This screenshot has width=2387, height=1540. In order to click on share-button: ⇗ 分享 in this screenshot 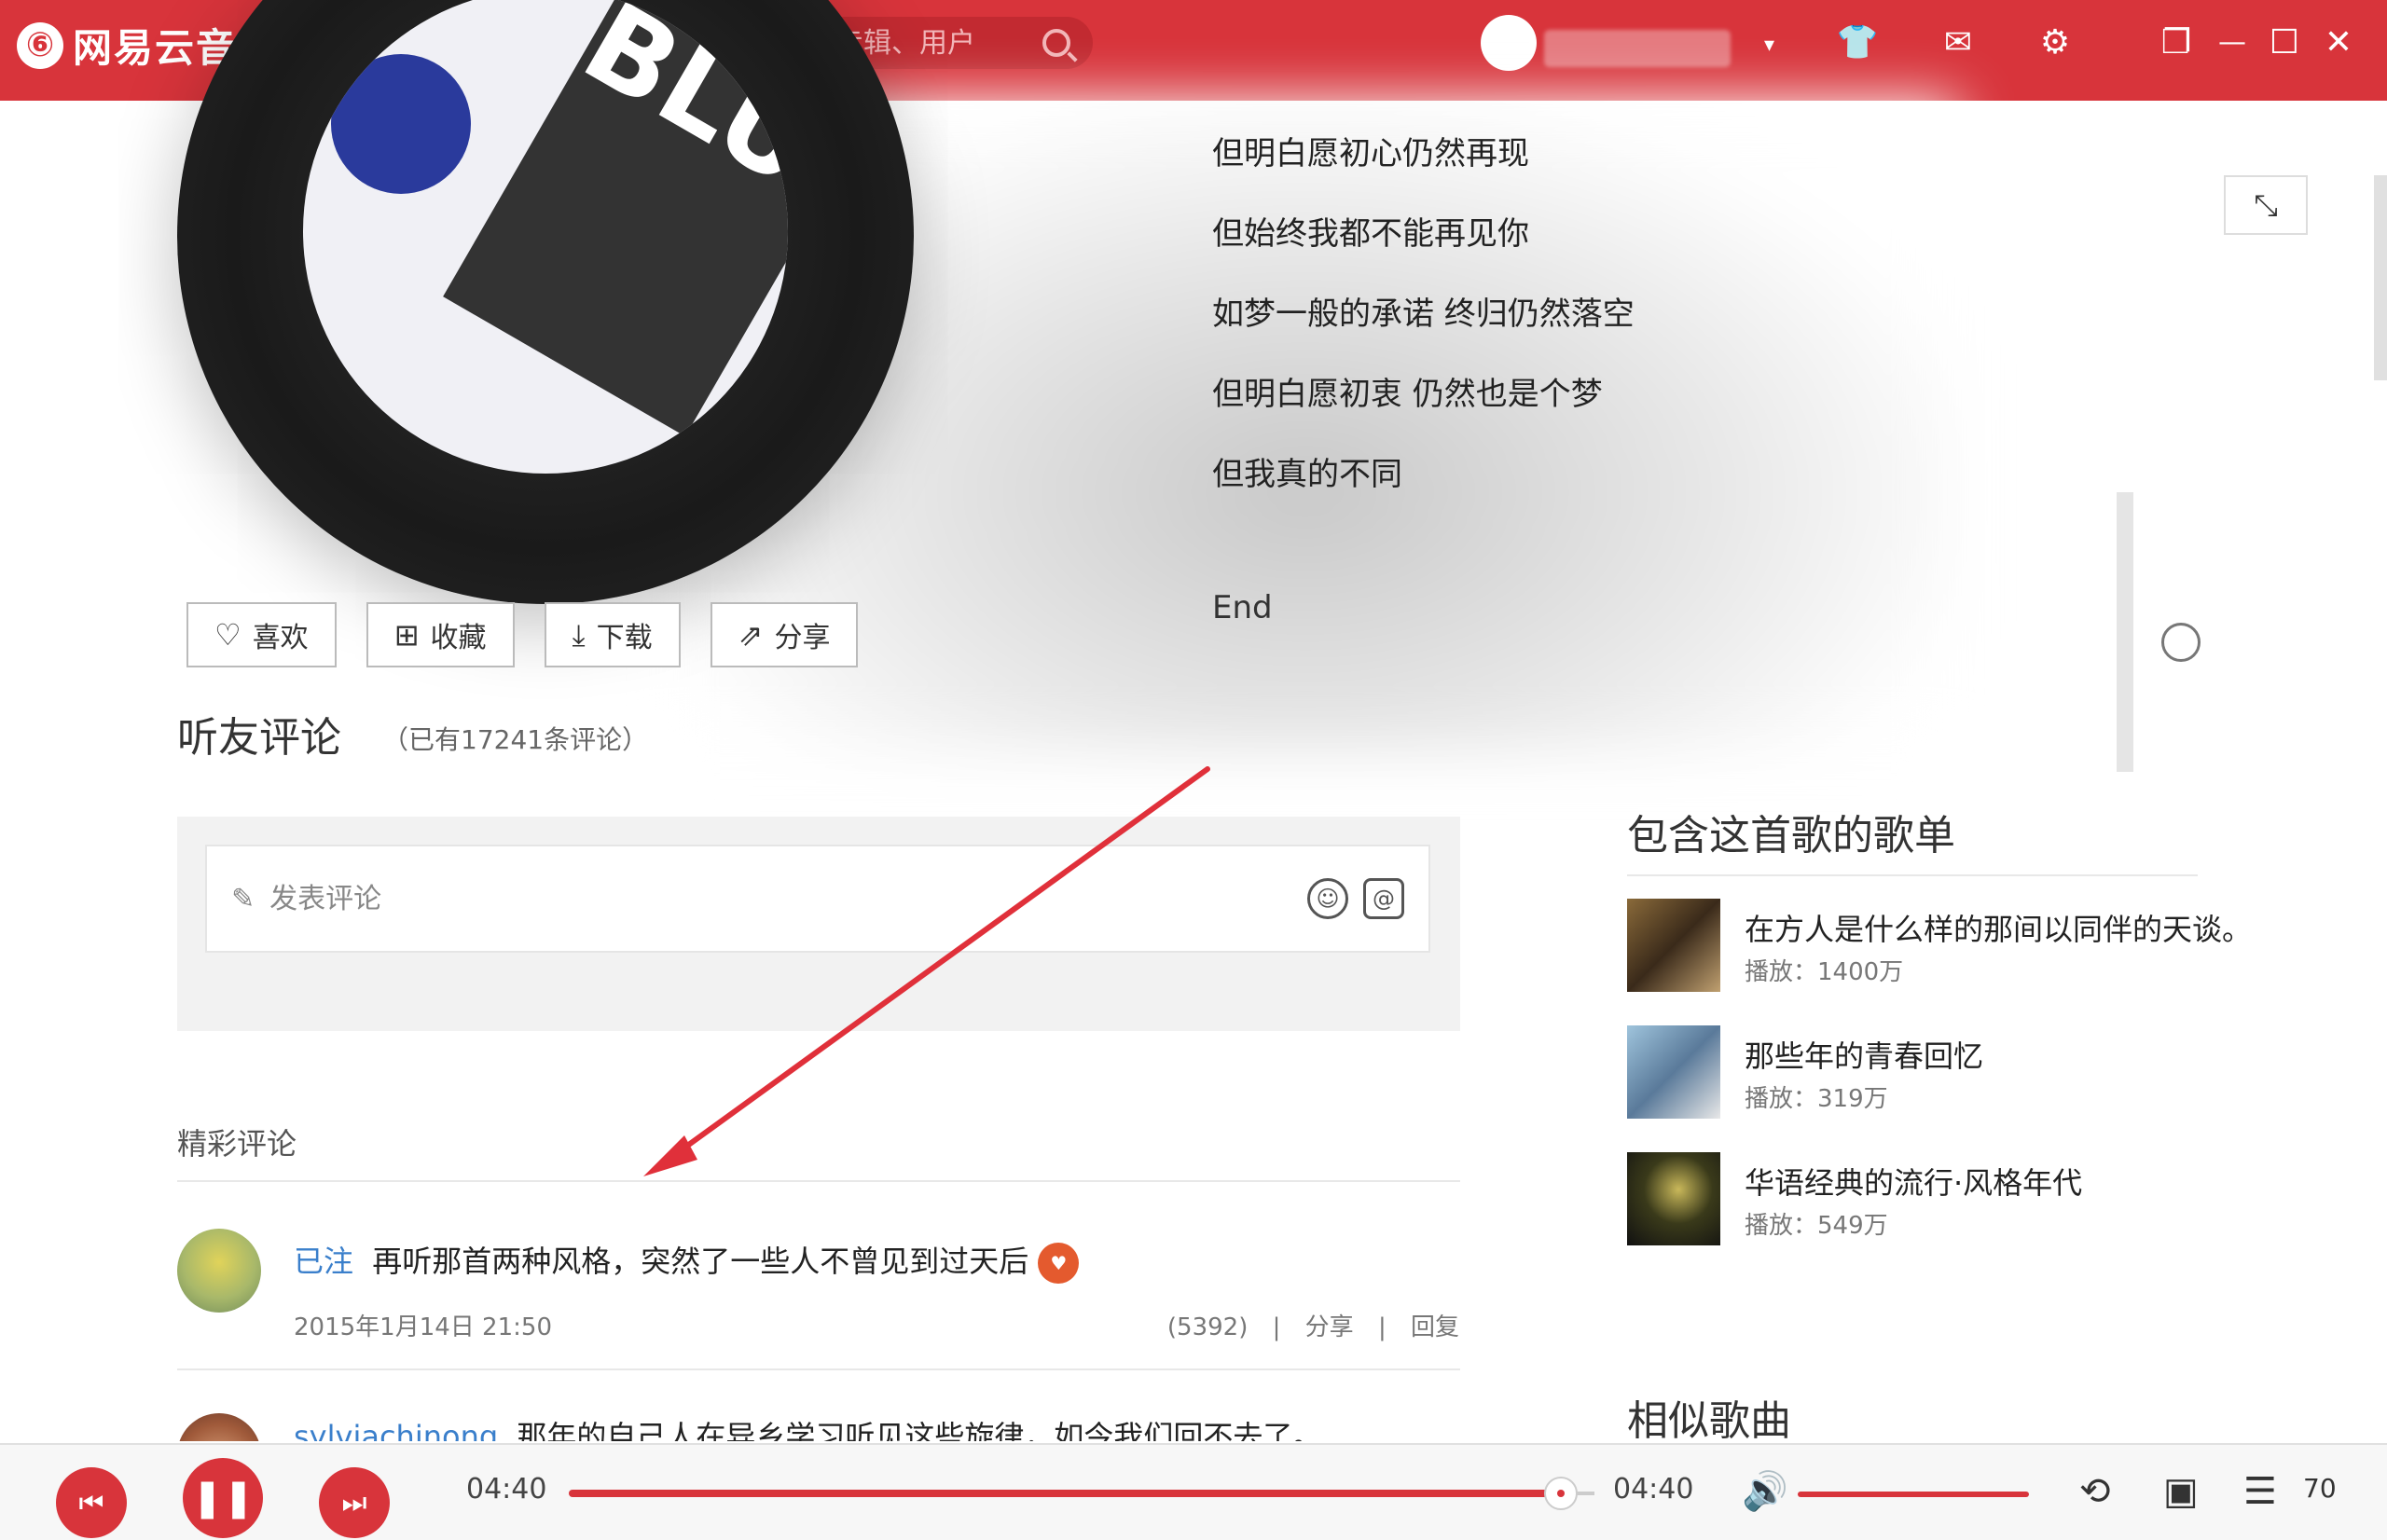, I will do `click(784, 634)`.